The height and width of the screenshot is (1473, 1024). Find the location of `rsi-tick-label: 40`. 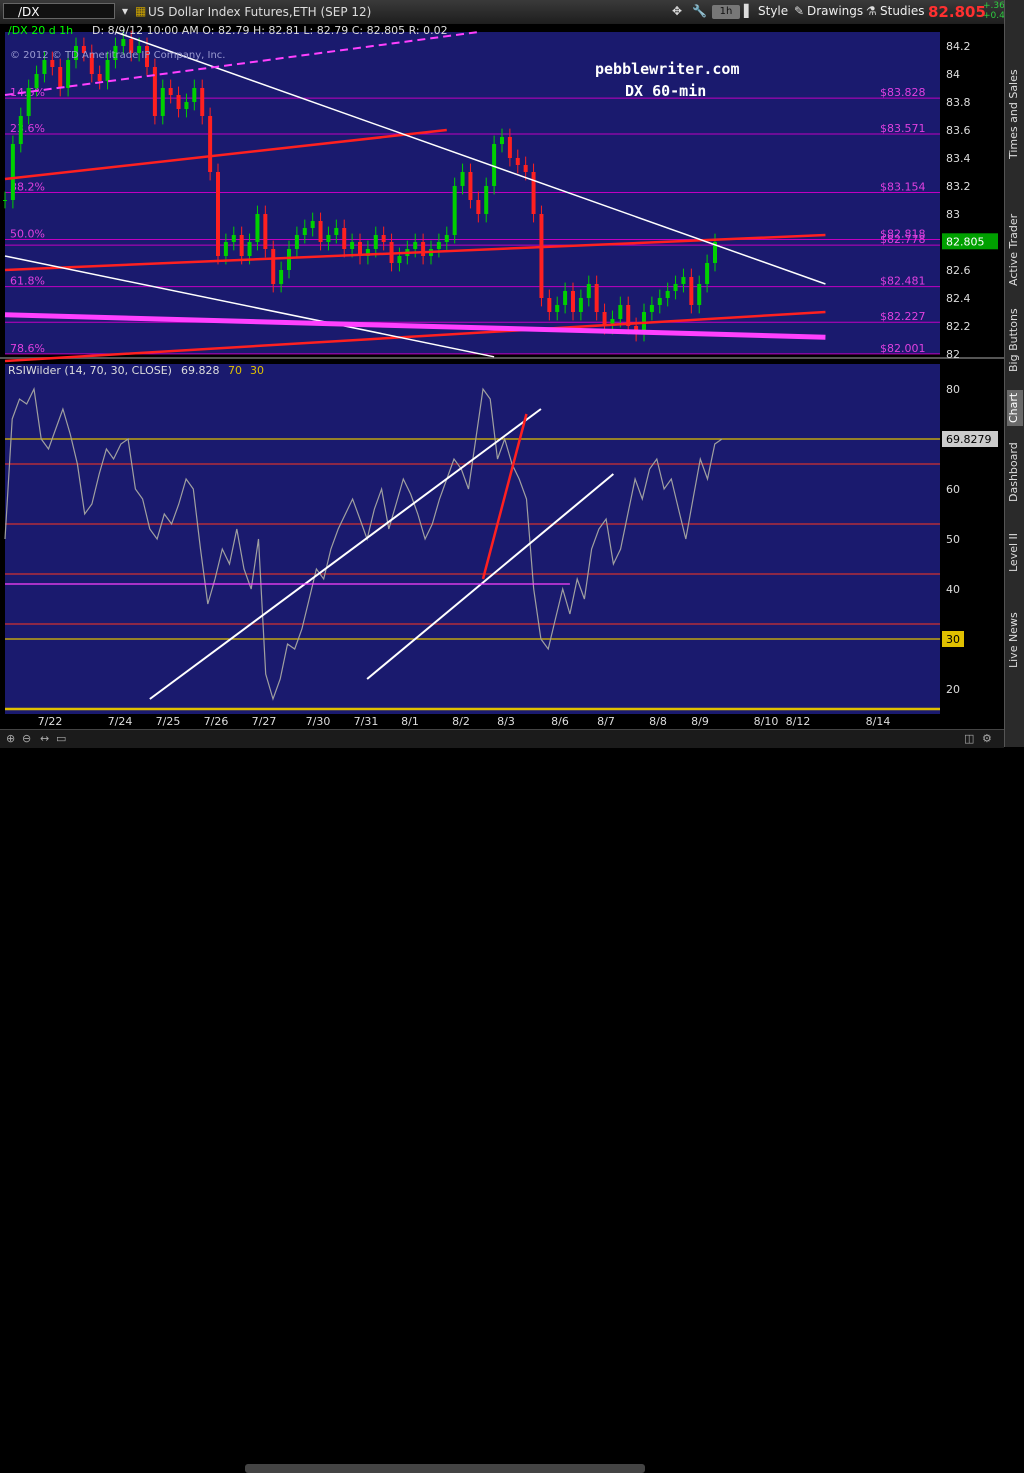

rsi-tick-label: 40 is located at coordinates (953, 589).